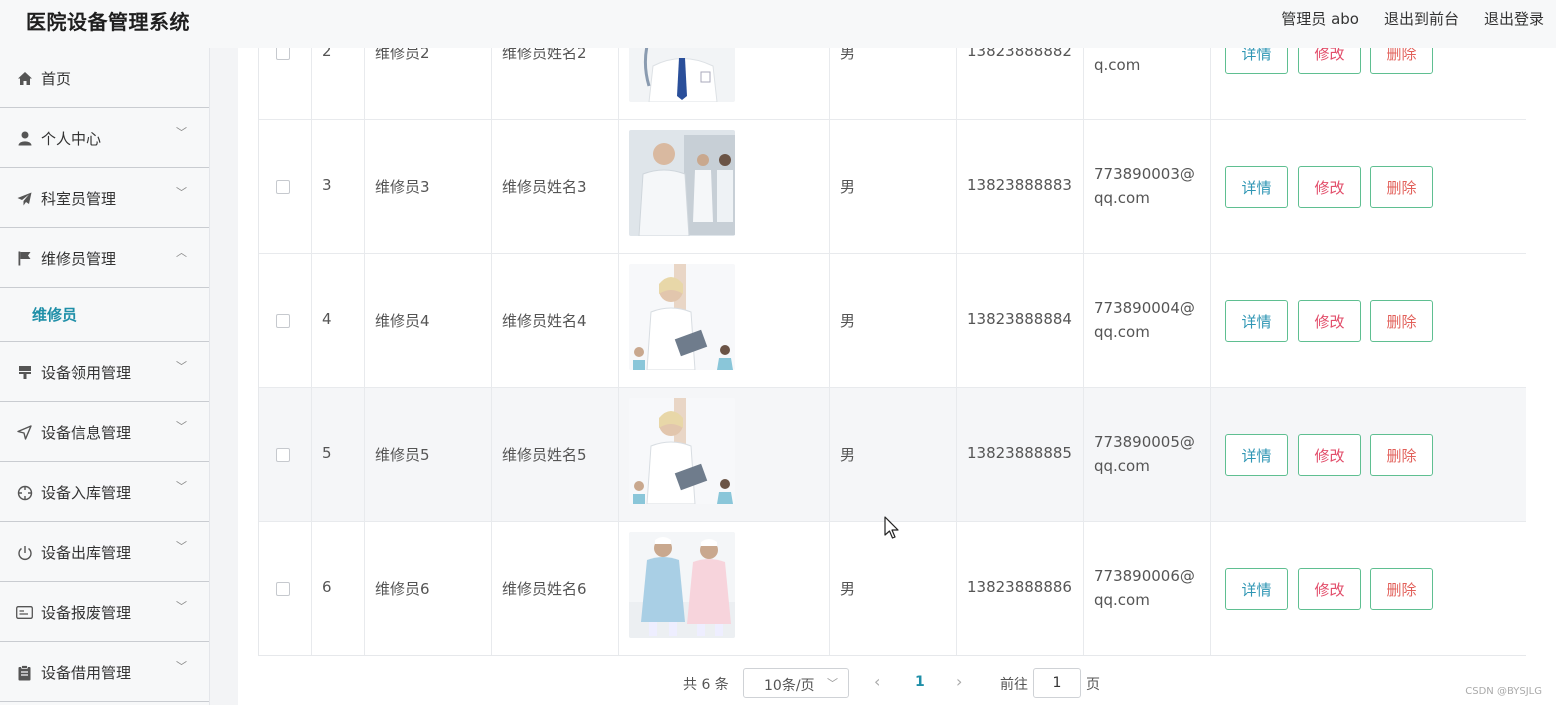 This screenshot has width=1556, height=705. What do you see at coordinates (1147, 454) in the screenshot?
I see `email-cell: 773890005@qq.com` at bounding box center [1147, 454].